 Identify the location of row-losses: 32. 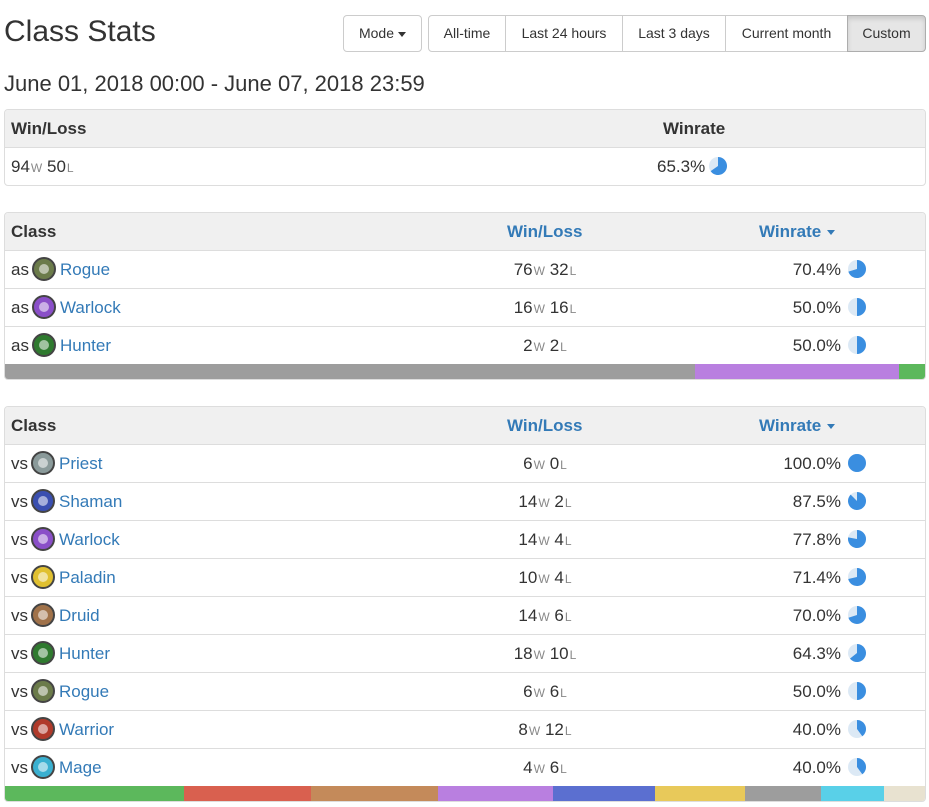
(559, 269).